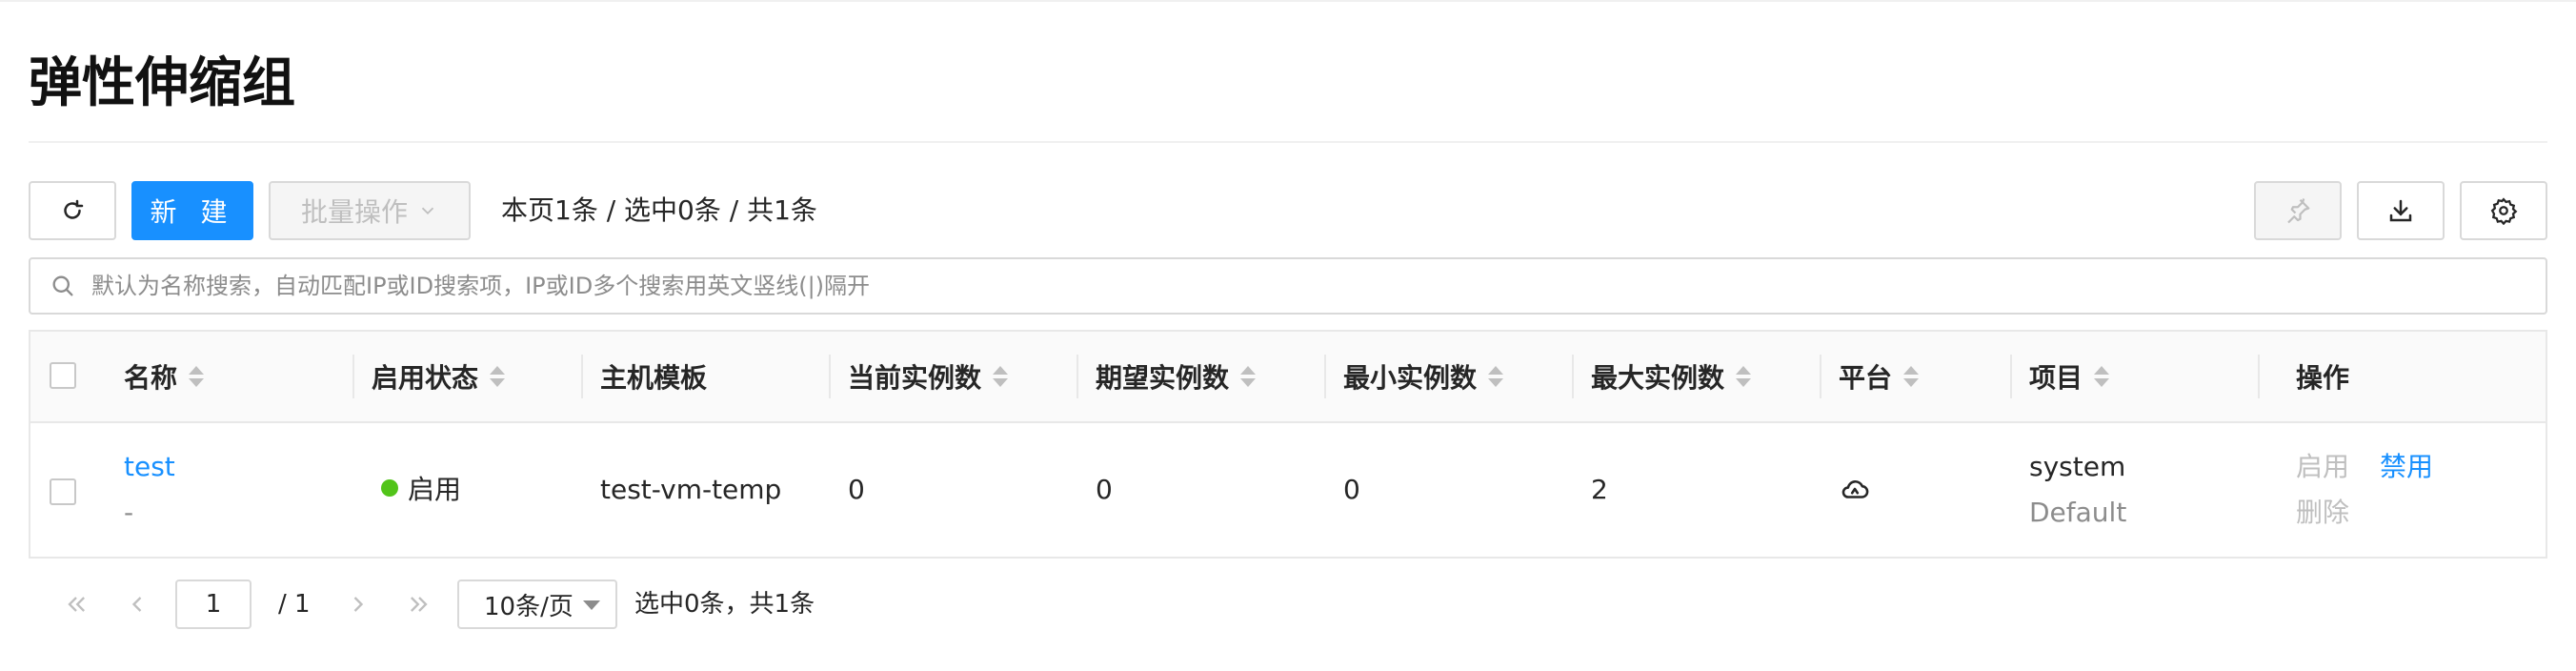  Describe the element at coordinates (2323, 513) in the screenshot. I see `delete-action: 删除` at that location.